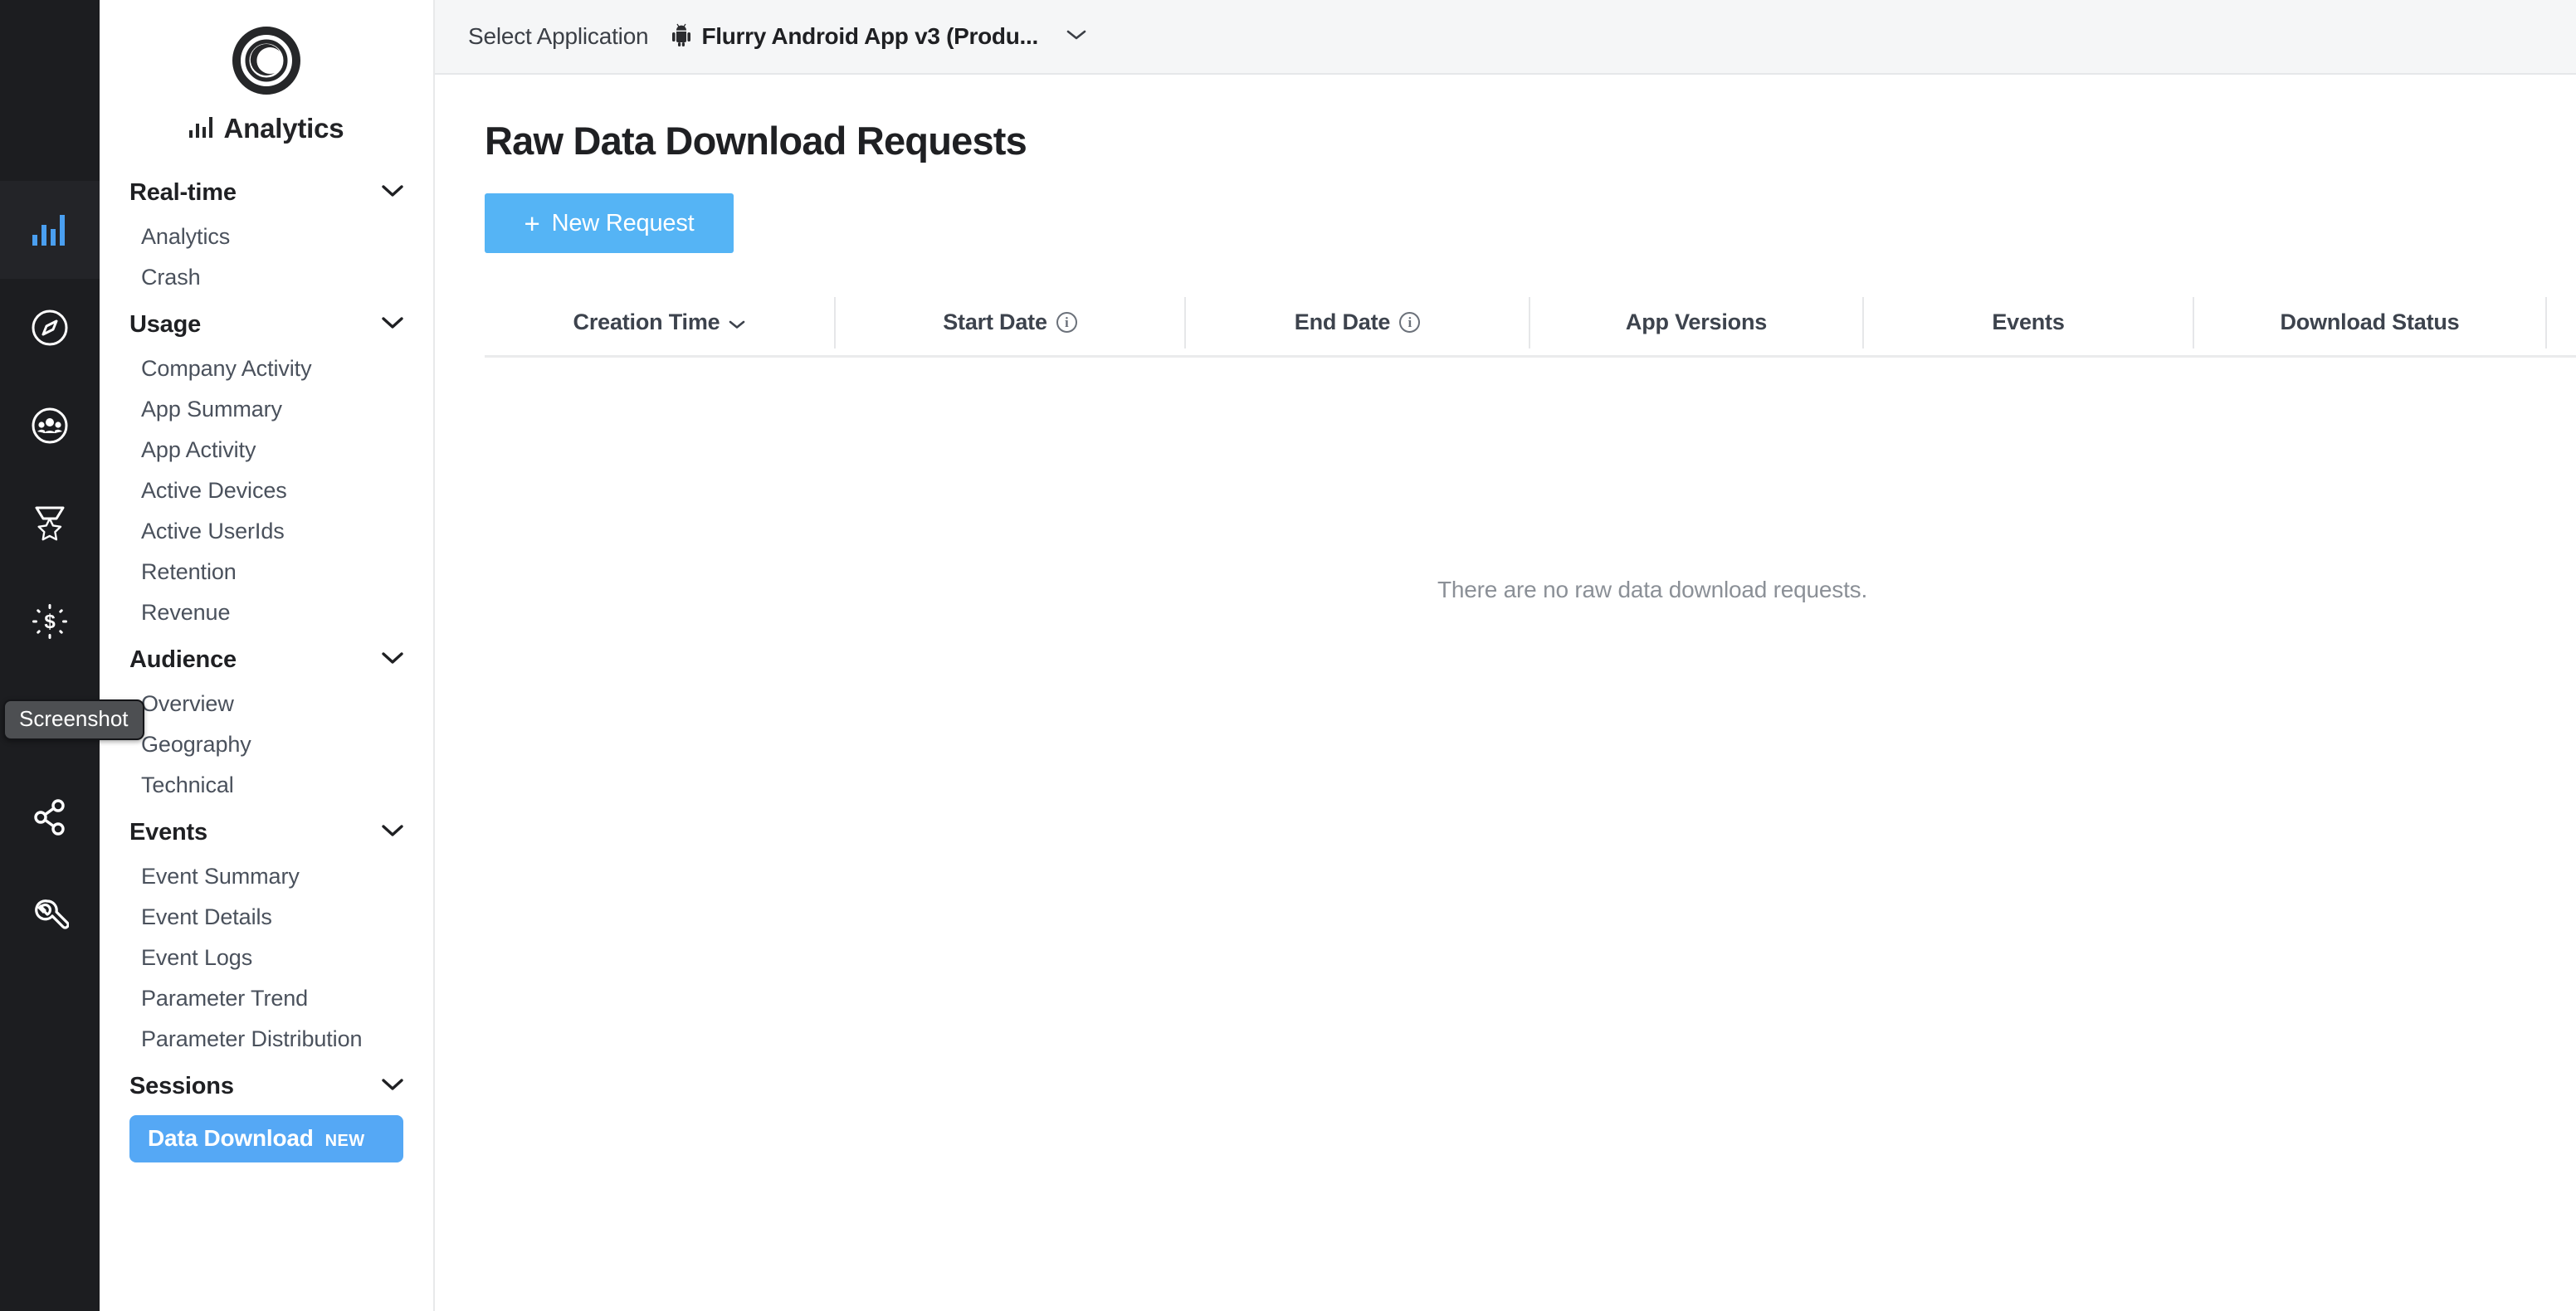 Image resolution: width=2576 pixels, height=1311 pixels. I want to click on sidebar-group-audience: Audience, so click(267, 658).